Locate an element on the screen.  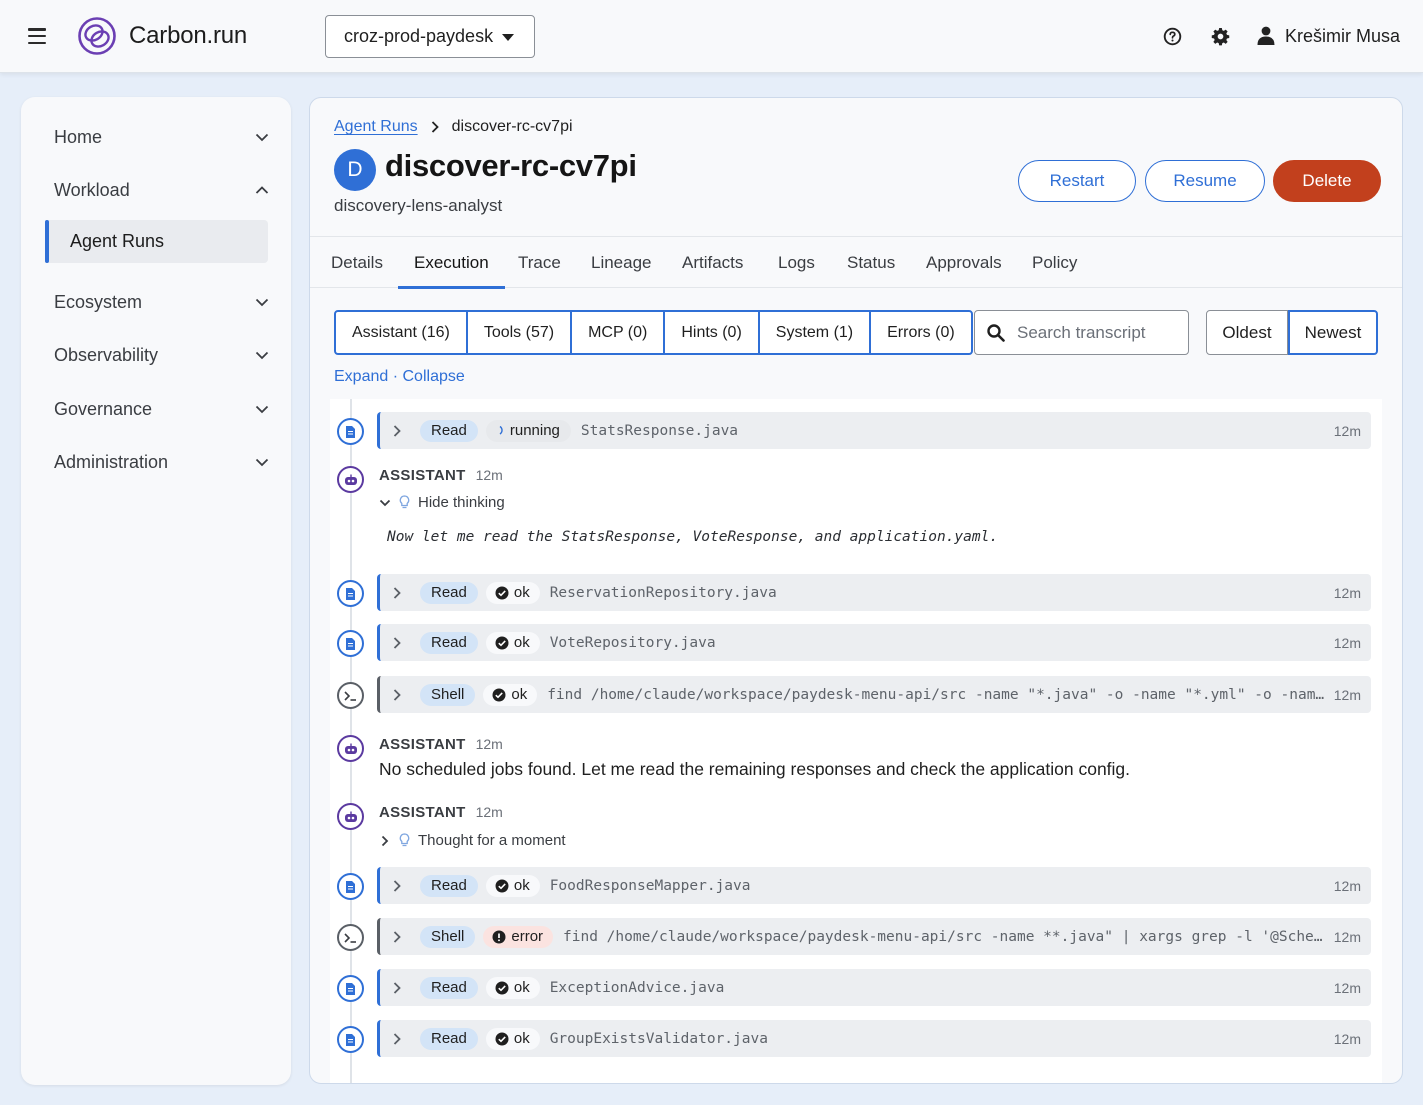
transcript-tool-row: Read ok VoteRepository.java 12m is located at coordinates (874, 642).